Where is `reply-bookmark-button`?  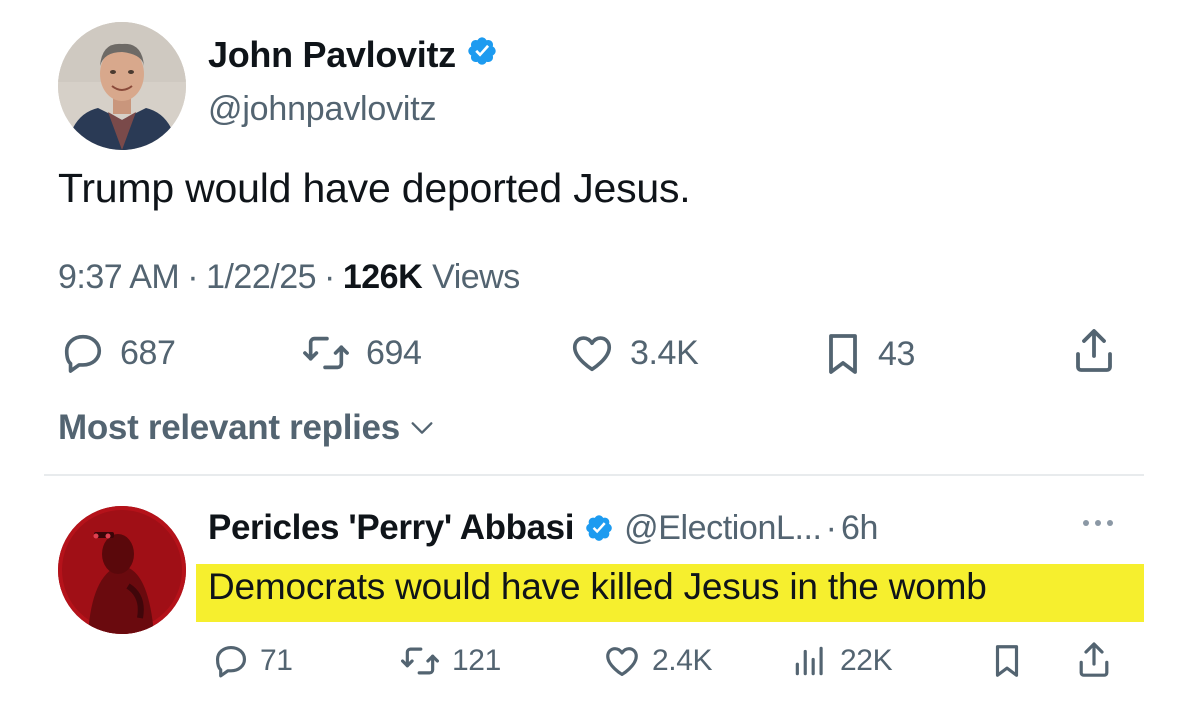 reply-bookmark-button is located at coordinates (1007, 661).